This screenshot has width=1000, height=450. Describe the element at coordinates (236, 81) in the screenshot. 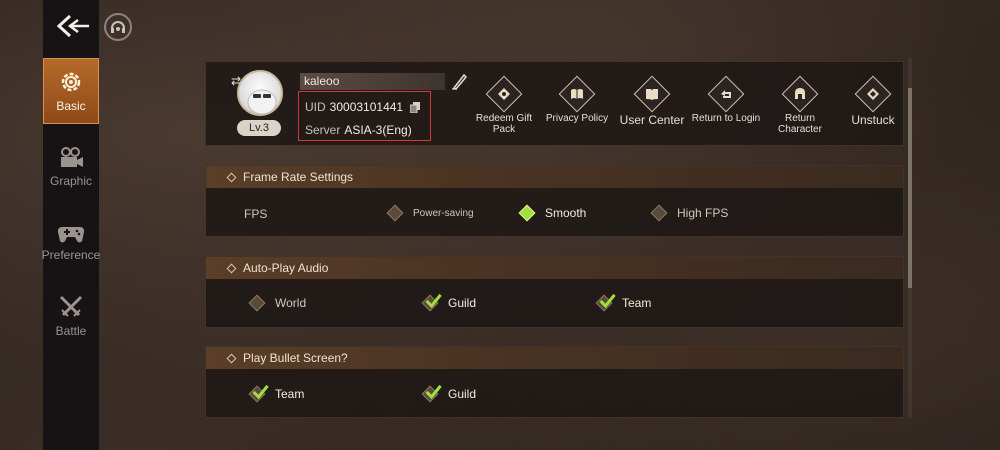

I see `swap-icon: ⇄` at that location.